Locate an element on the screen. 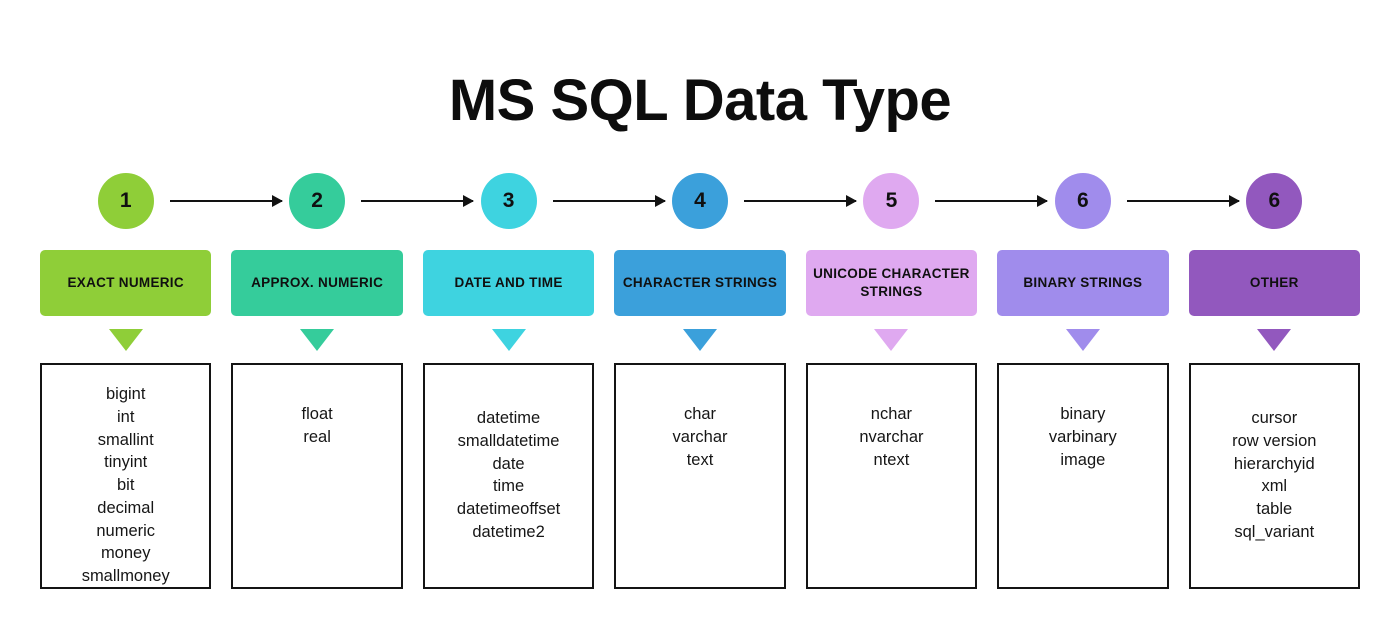  type-item: ntext is located at coordinates (891, 459).